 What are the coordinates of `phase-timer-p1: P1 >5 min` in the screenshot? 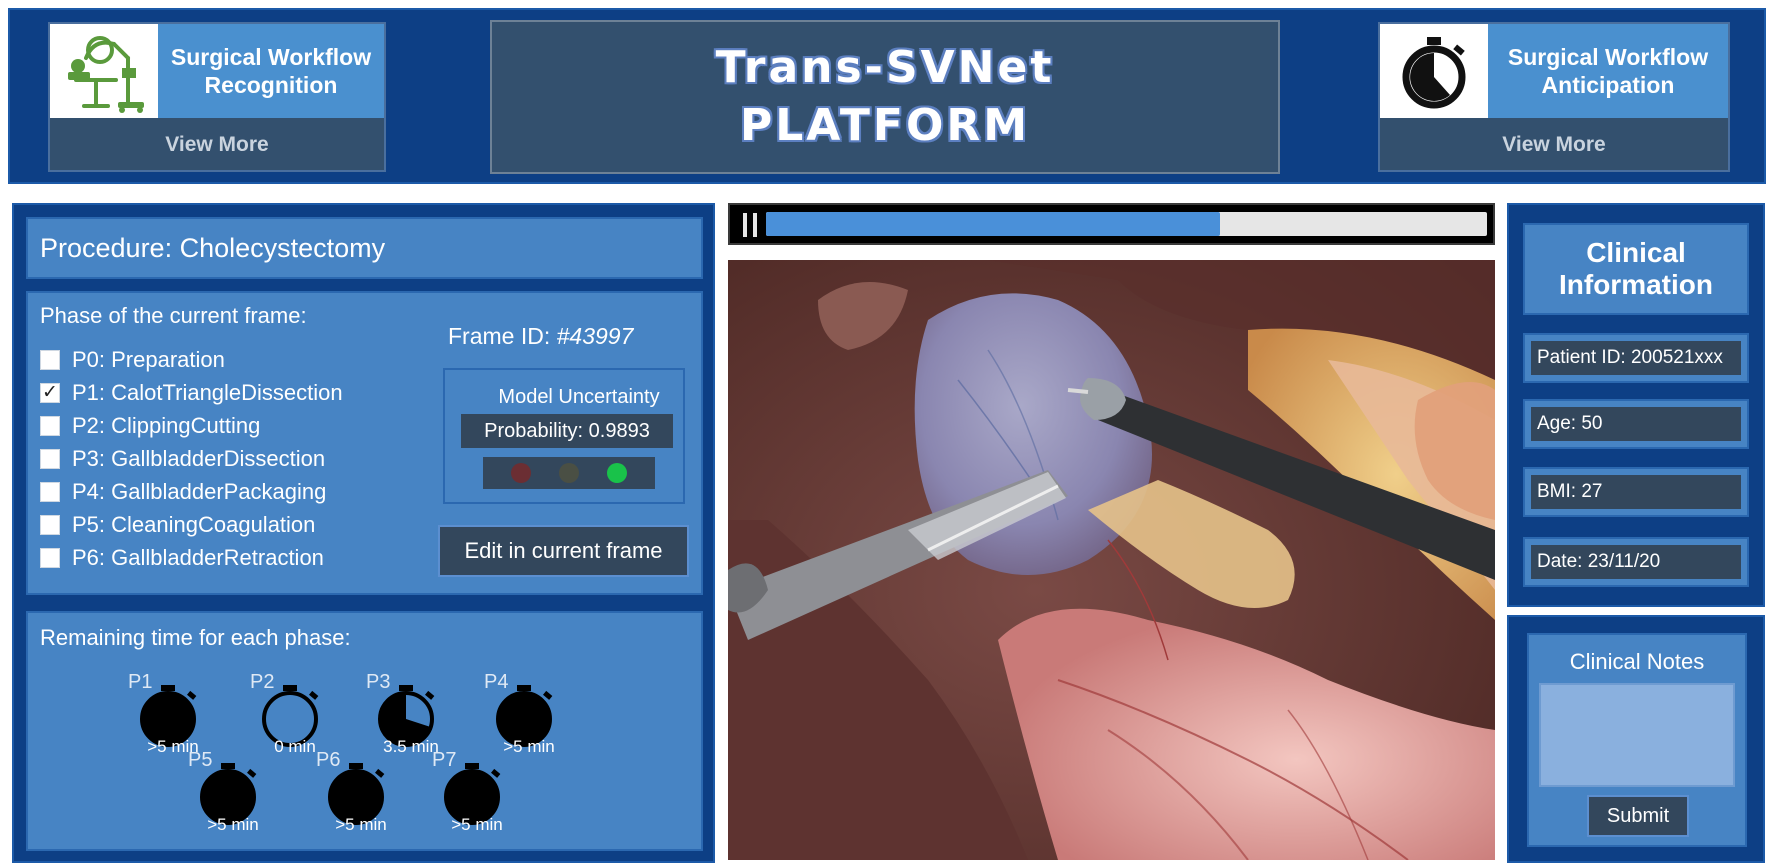 It's located at (173, 716).